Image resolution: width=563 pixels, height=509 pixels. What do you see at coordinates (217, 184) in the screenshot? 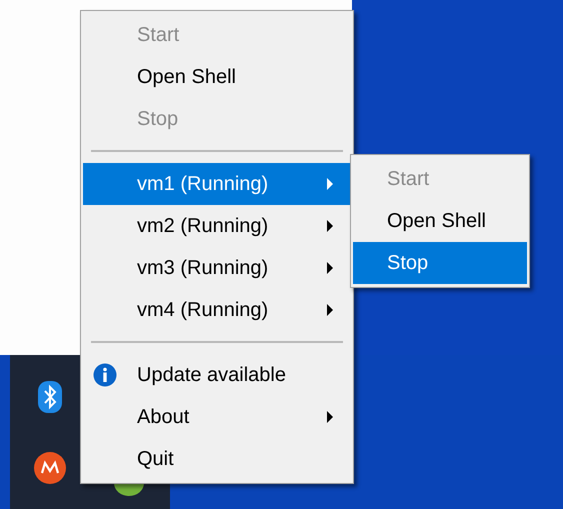
I see `menu-item: vm1 (Running)` at bounding box center [217, 184].